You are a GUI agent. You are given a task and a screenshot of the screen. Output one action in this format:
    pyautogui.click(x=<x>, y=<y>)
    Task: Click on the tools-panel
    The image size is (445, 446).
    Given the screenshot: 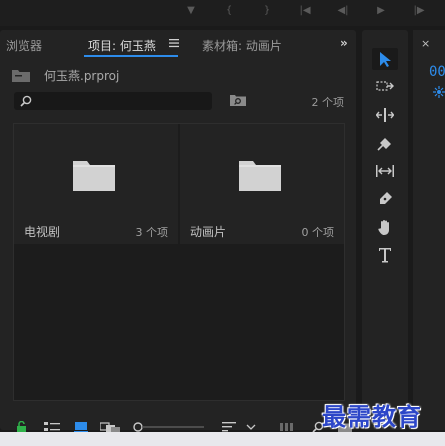 What is the action you would take?
    pyautogui.click(x=385, y=230)
    